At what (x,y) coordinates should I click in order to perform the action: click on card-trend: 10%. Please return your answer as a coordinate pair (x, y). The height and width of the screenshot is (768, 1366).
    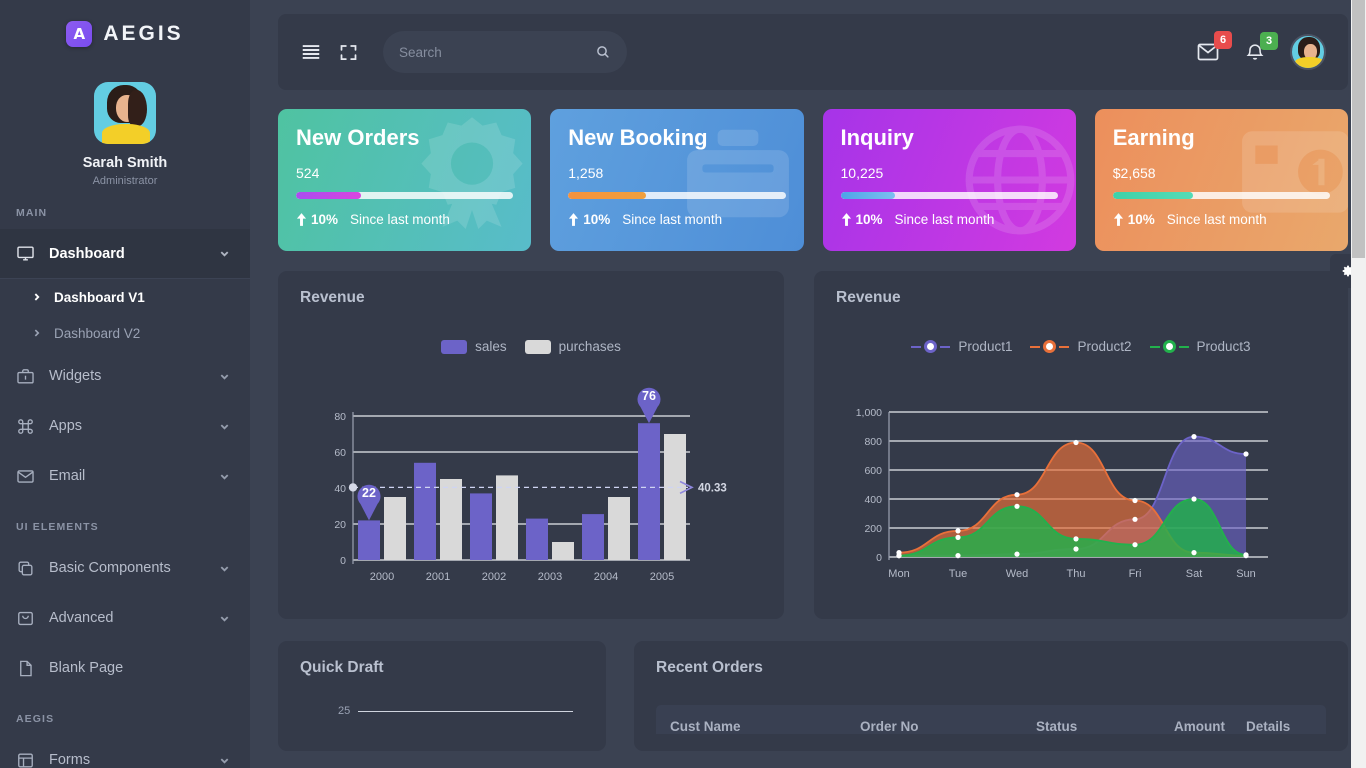
    Looking at the image, I should click on (317, 219).